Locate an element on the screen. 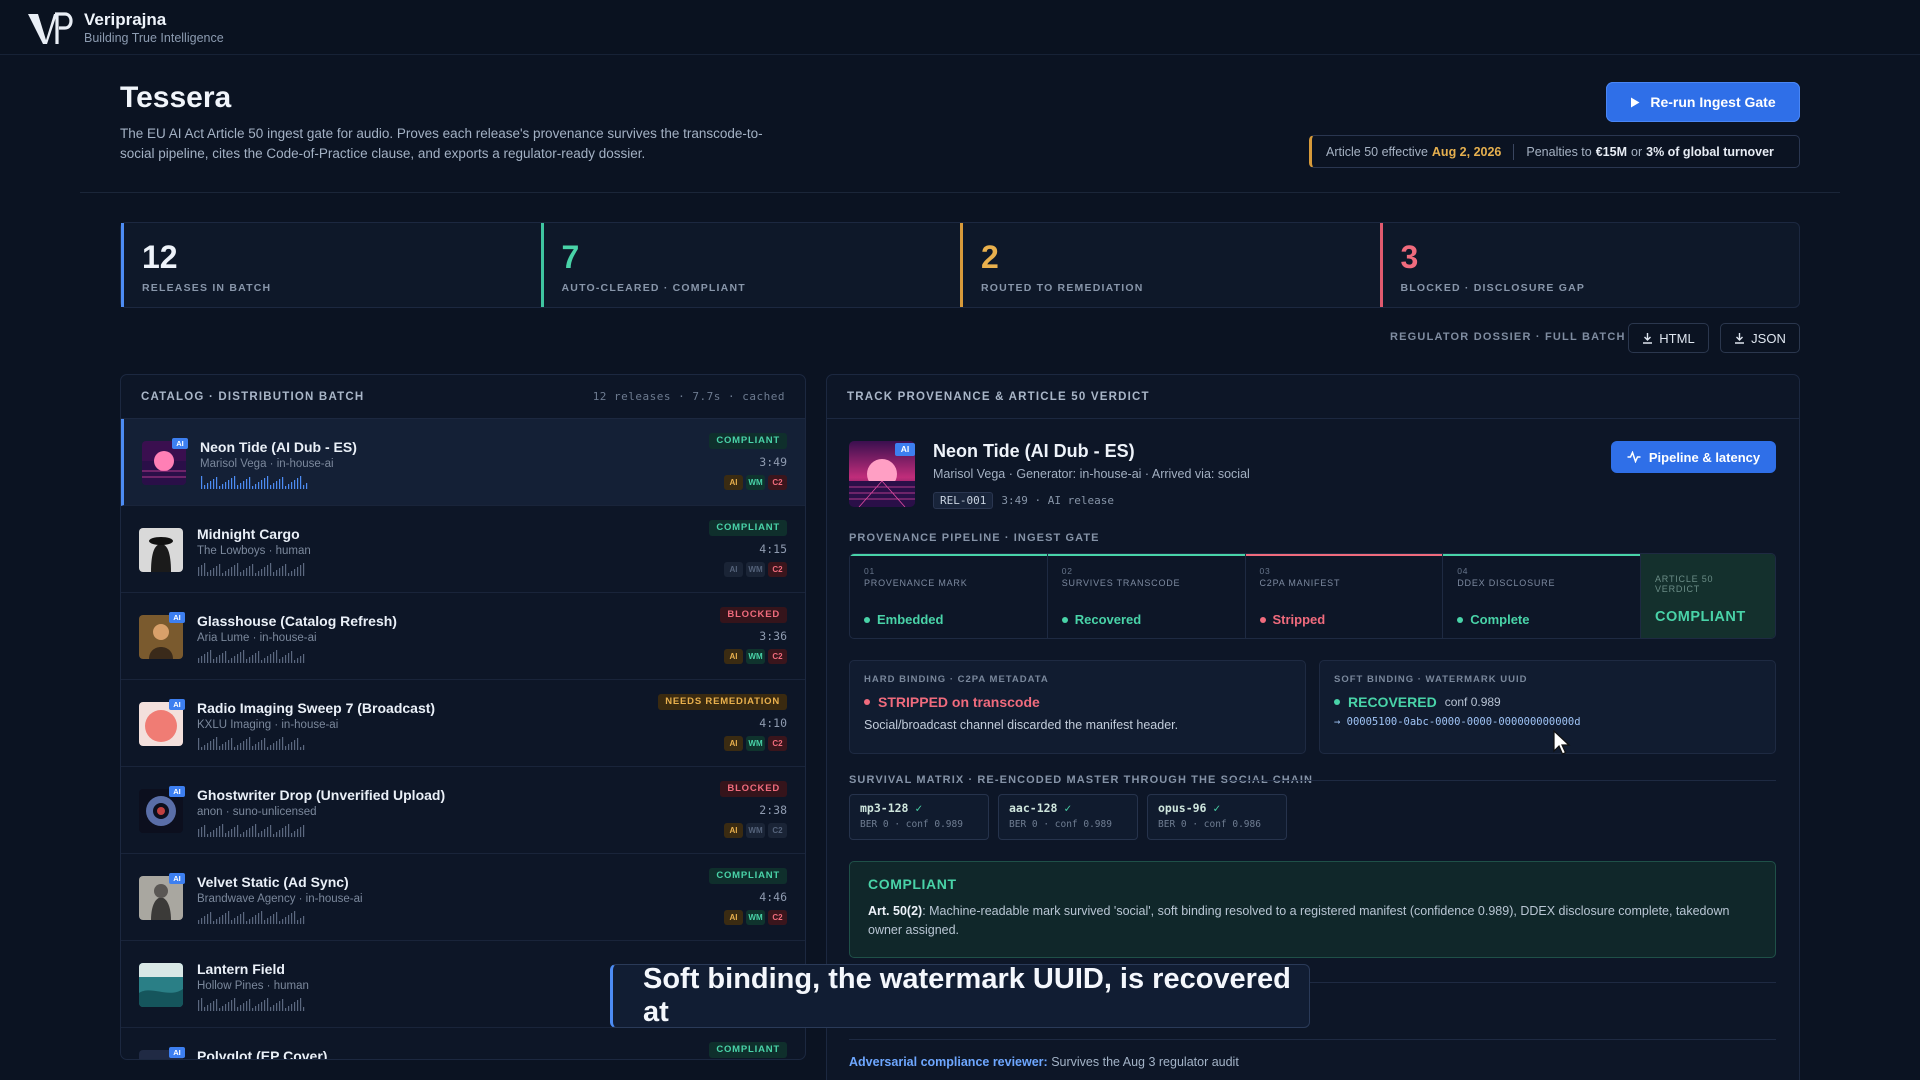 The image size is (1920, 1080). pipeline-latency-button: Pipeline & latency is located at coordinates (1693, 457).